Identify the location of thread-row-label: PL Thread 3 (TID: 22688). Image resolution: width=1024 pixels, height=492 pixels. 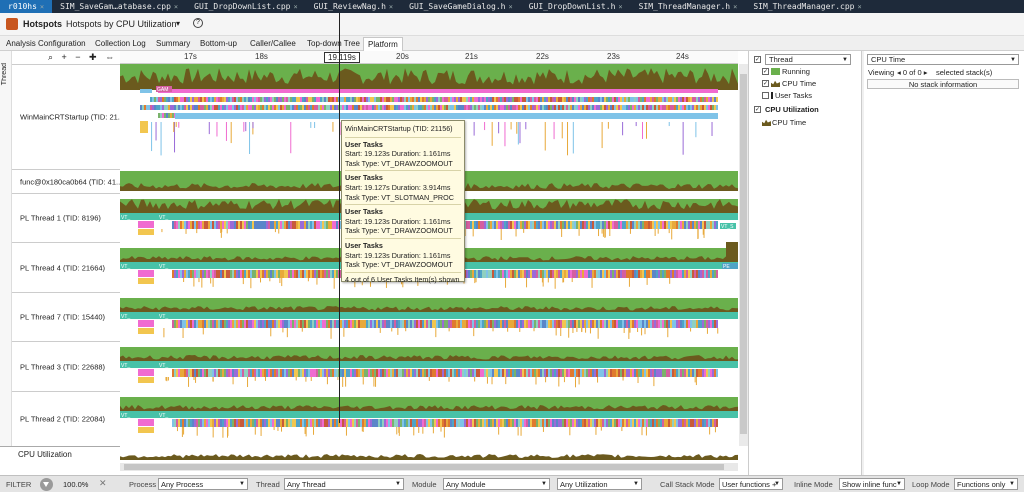
(66, 366).